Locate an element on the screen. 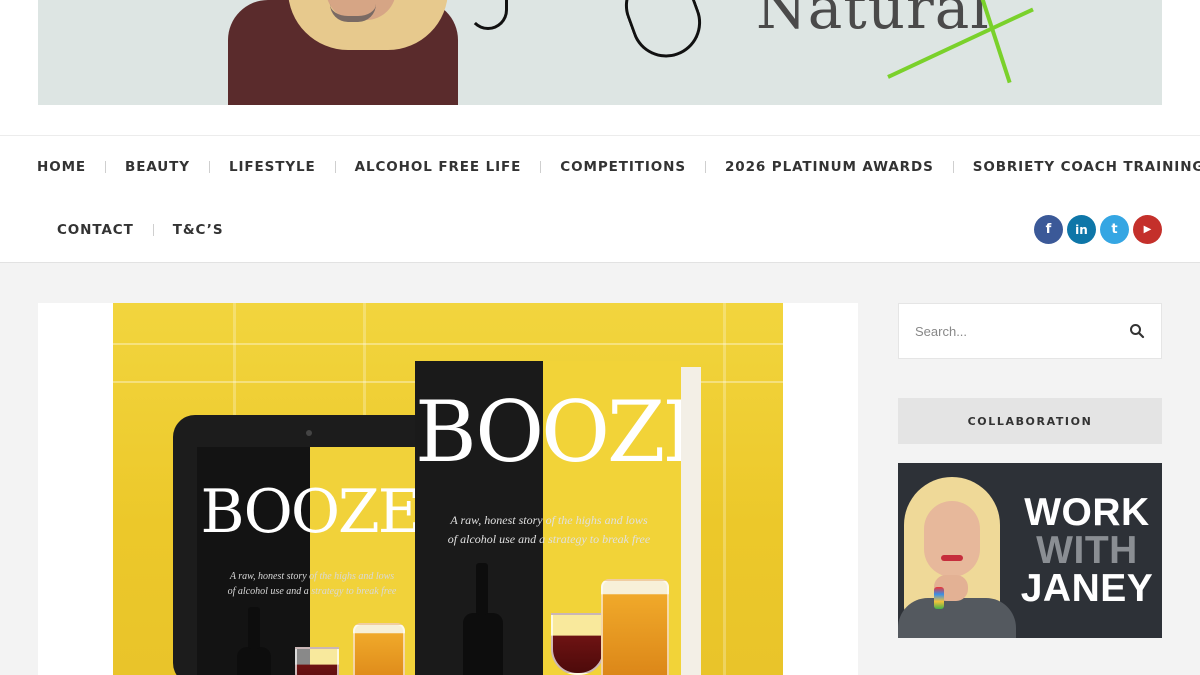 The image size is (1200, 675). promo-line-work: WORK is located at coordinates (1087, 512).